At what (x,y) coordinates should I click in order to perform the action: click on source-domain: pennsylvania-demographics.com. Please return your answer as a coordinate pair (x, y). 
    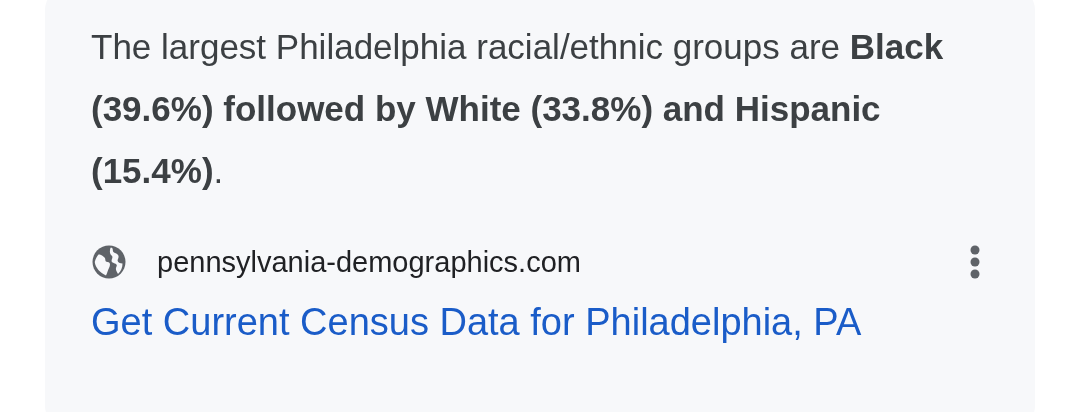
    Looking at the image, I should click on (369, 262).